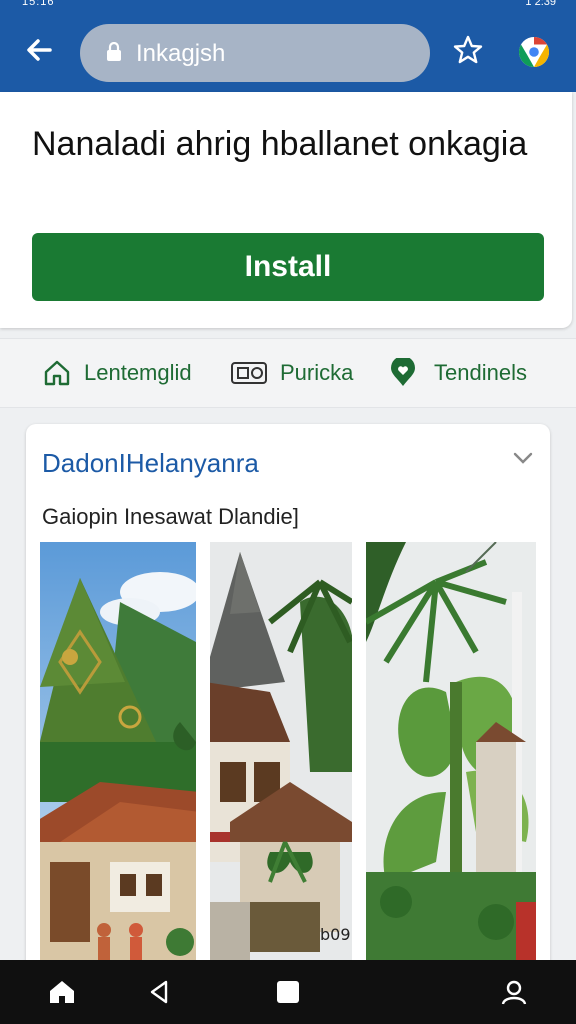  Describe the element at coordinates (160, 992) in the screenshot. I see `back-icon` at that location.